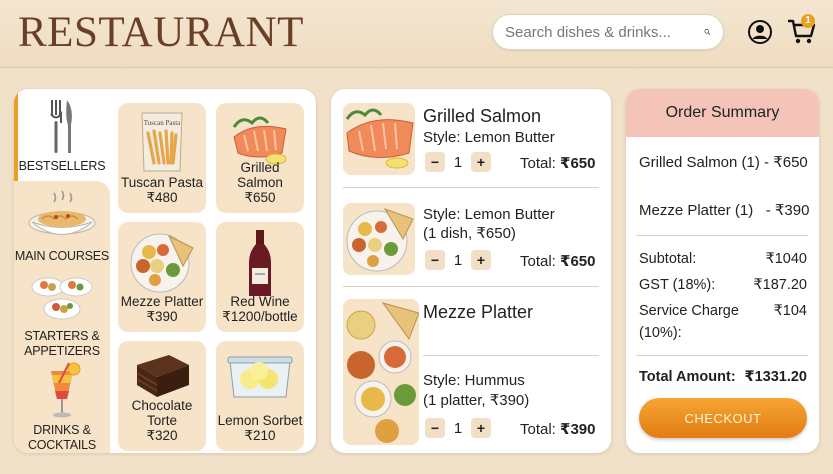 This screenshot has width=833, height=474. Describe the element at coordinates (66, 390) in the screenshot. I see `cocktail-icon` at that location.